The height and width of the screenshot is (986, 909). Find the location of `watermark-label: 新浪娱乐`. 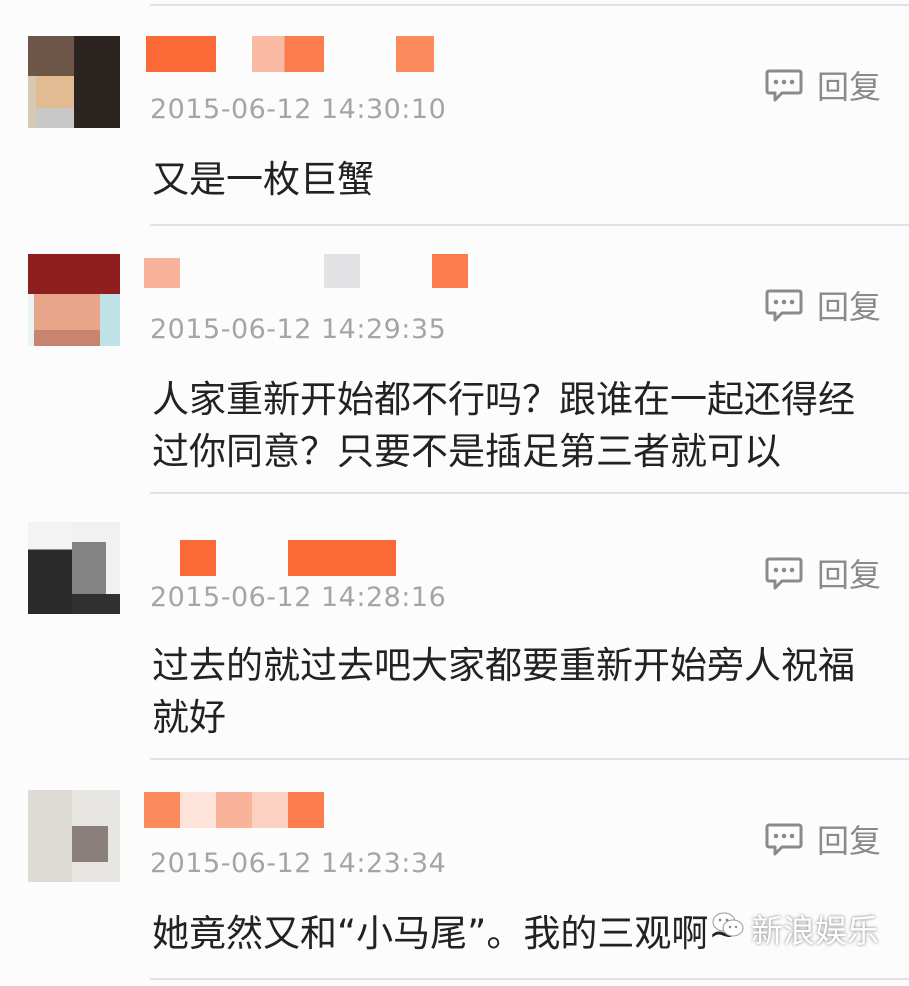

watermark-label: 新浪娱乐 is located at coordinates (814, 931).